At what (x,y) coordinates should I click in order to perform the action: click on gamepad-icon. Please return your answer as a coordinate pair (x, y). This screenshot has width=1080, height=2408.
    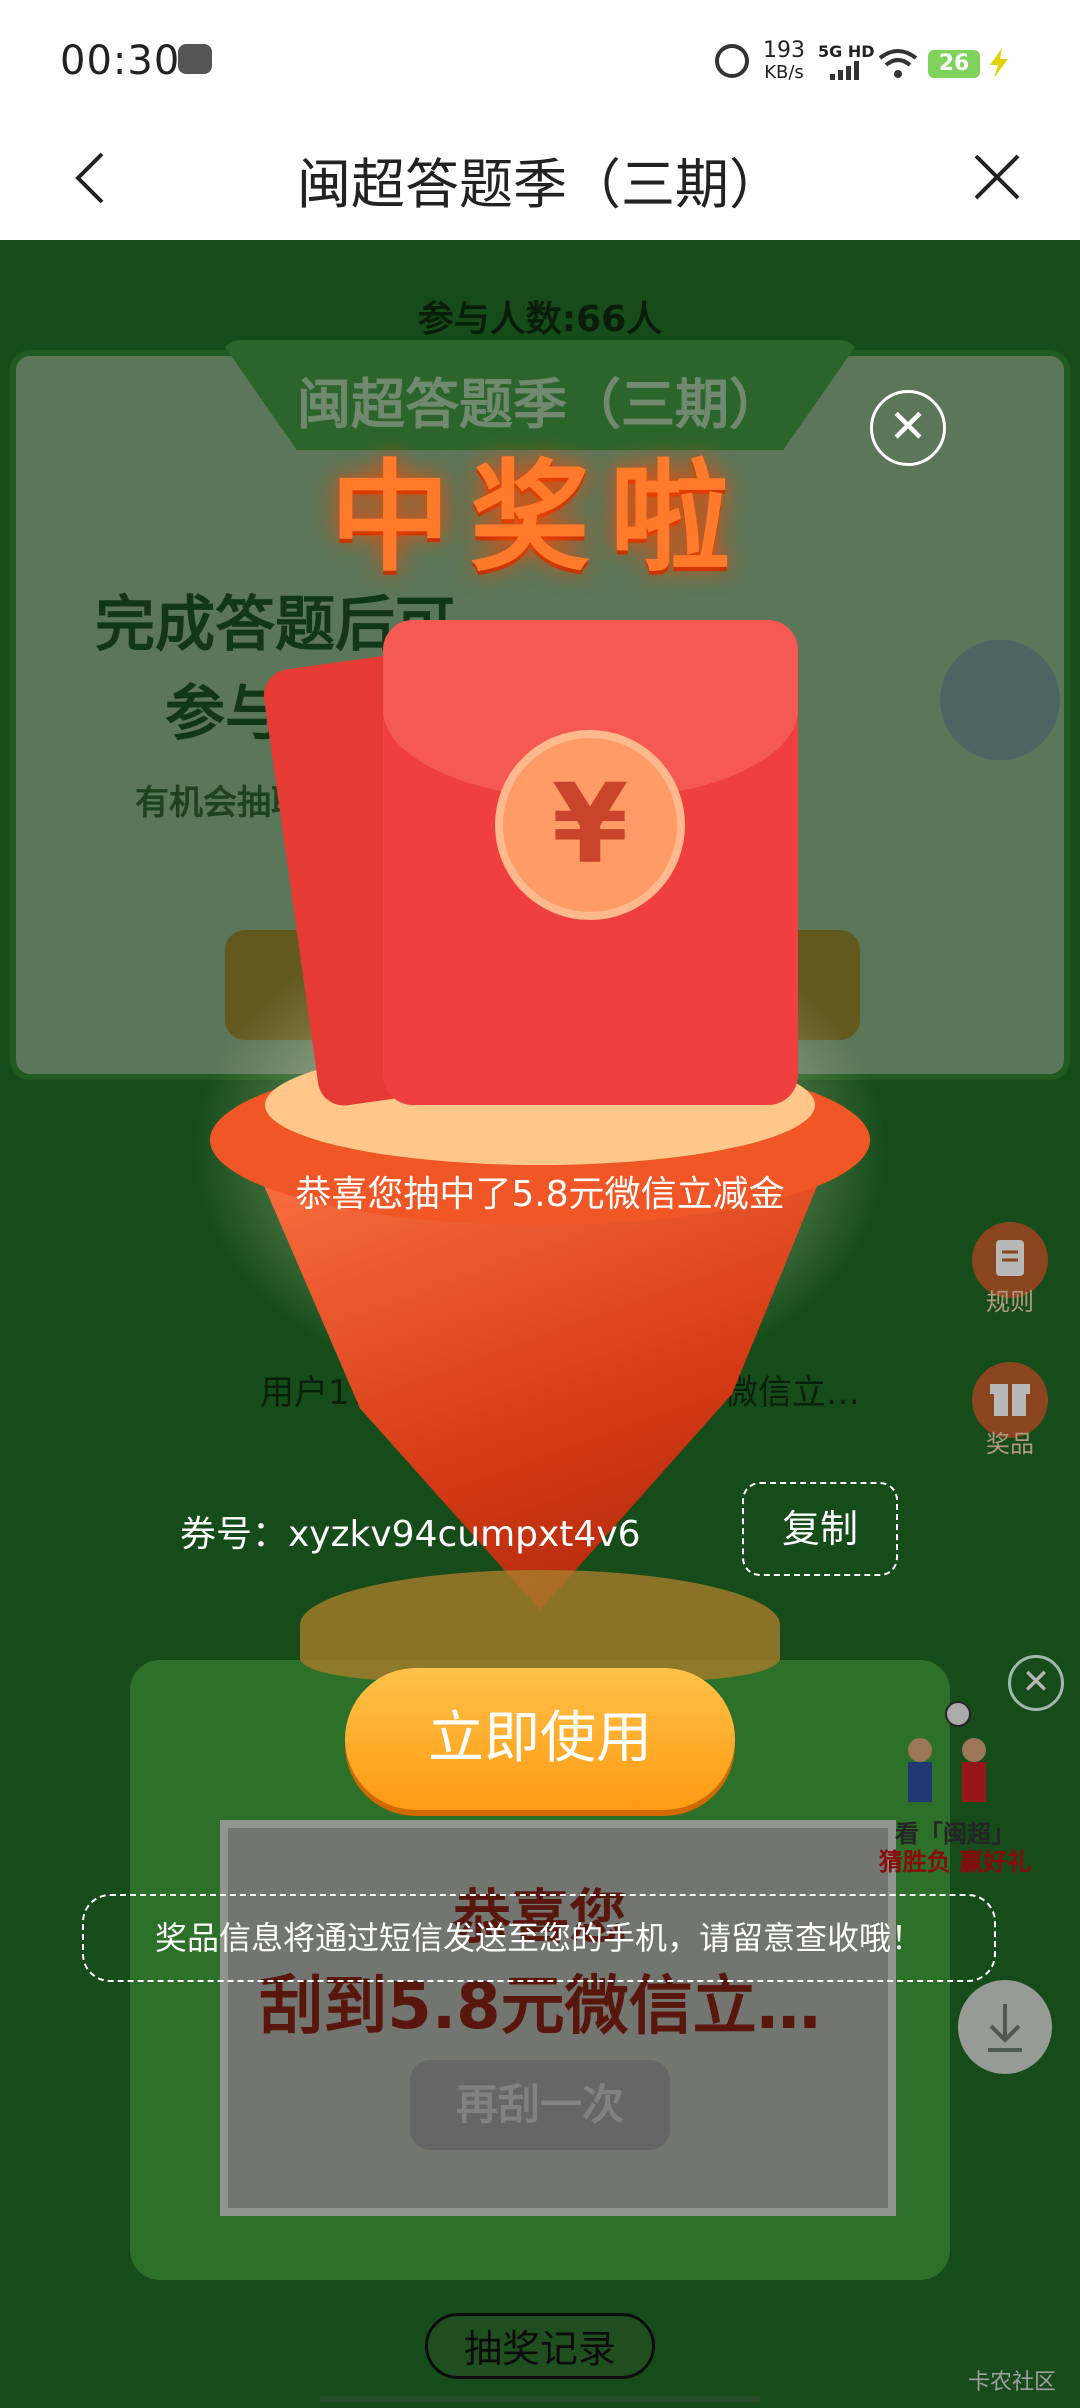
    Looking at the image, I should click on (195, 59).